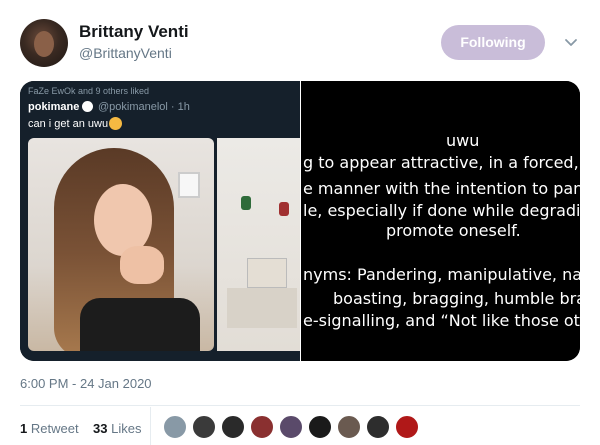  I want to click on photo-hand, so click(142, 265).